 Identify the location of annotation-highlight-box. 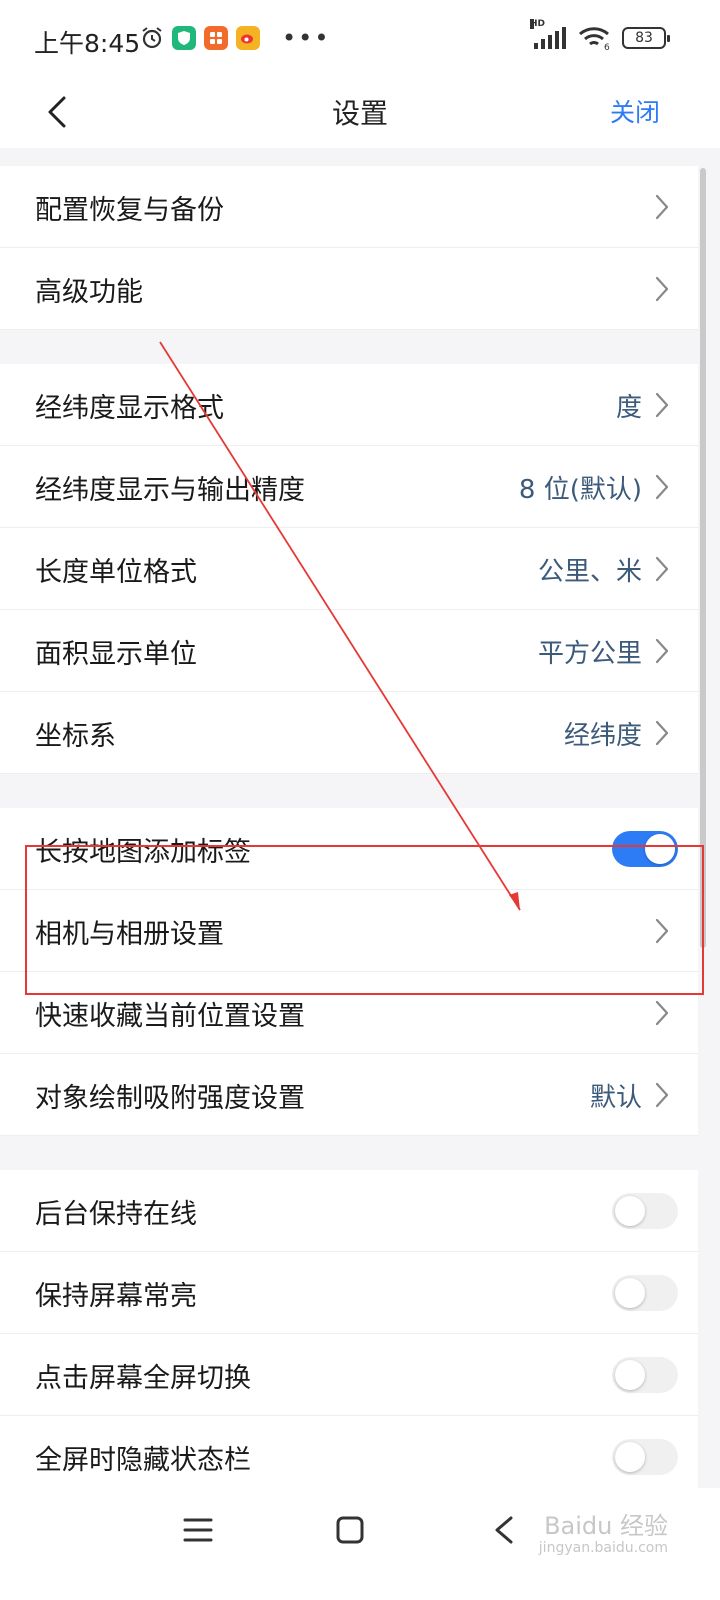
(364, 920).